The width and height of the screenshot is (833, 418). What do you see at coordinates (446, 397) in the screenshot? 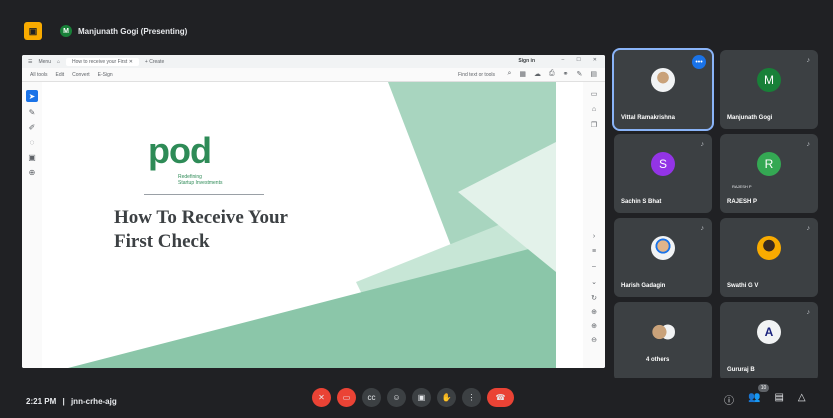
I see `raise-hand-button: ✋` at bounding box center [446, 397].